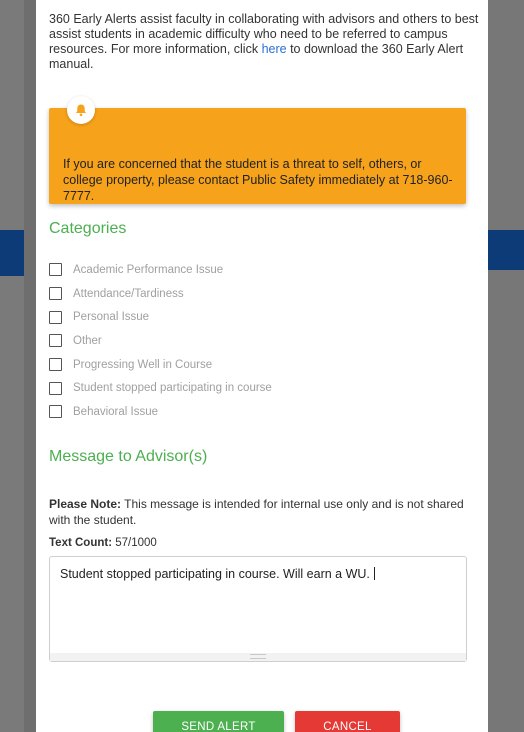 This screenshot has height=732, width=524. I want to click on message-heading: Message to Advisor(s), so click(128, 456).